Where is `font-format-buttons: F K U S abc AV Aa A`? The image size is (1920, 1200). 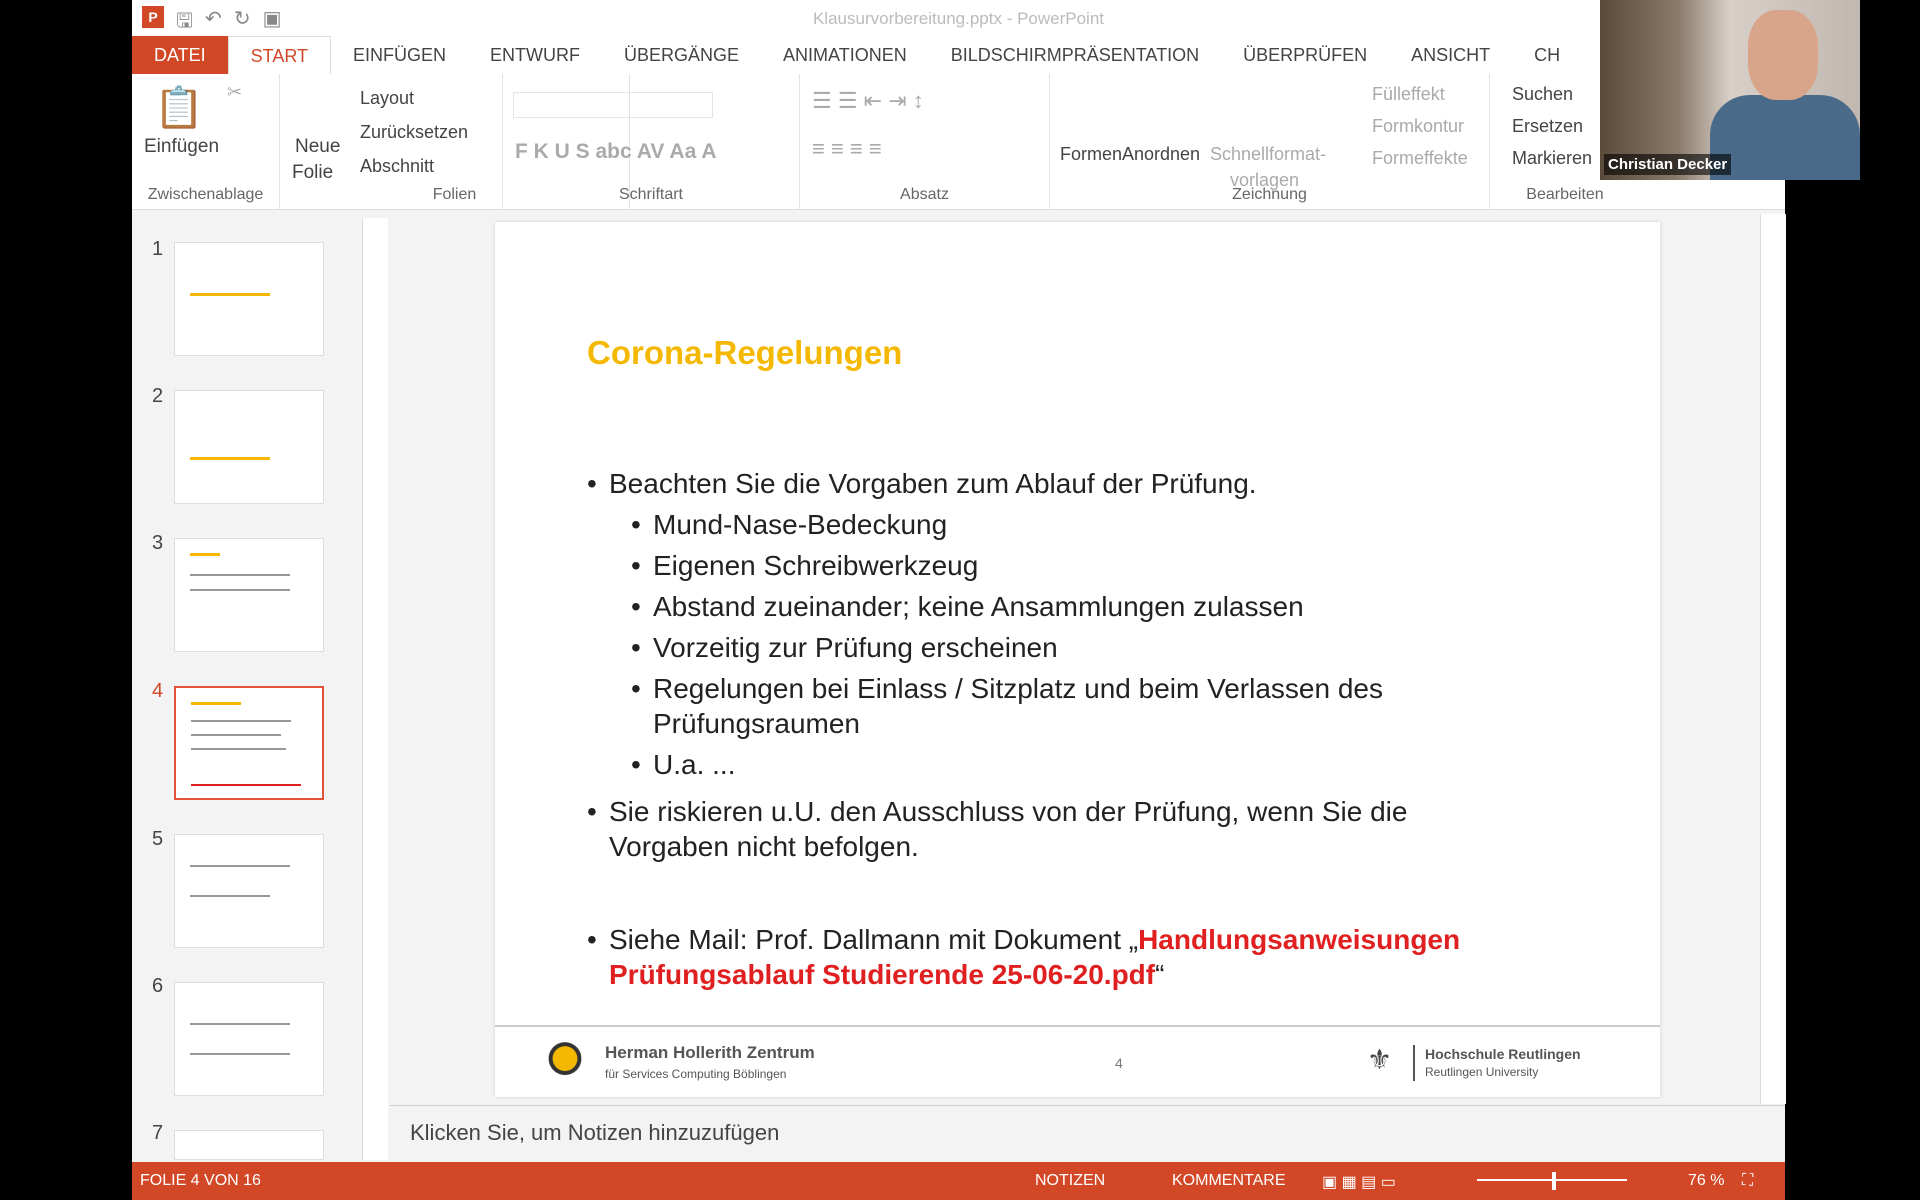
font-format-buttons: F K U S abc AV Aa A is located at coordinates (615, 152).